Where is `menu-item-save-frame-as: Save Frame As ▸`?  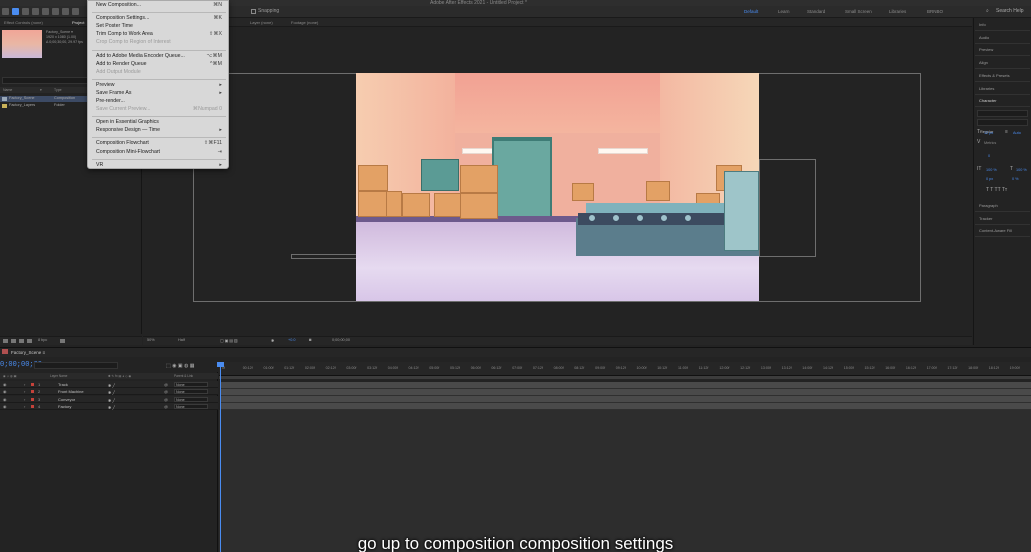 menu-item-save-frame-as: Save Frame As ▸ is located at coordinates (160, 93).